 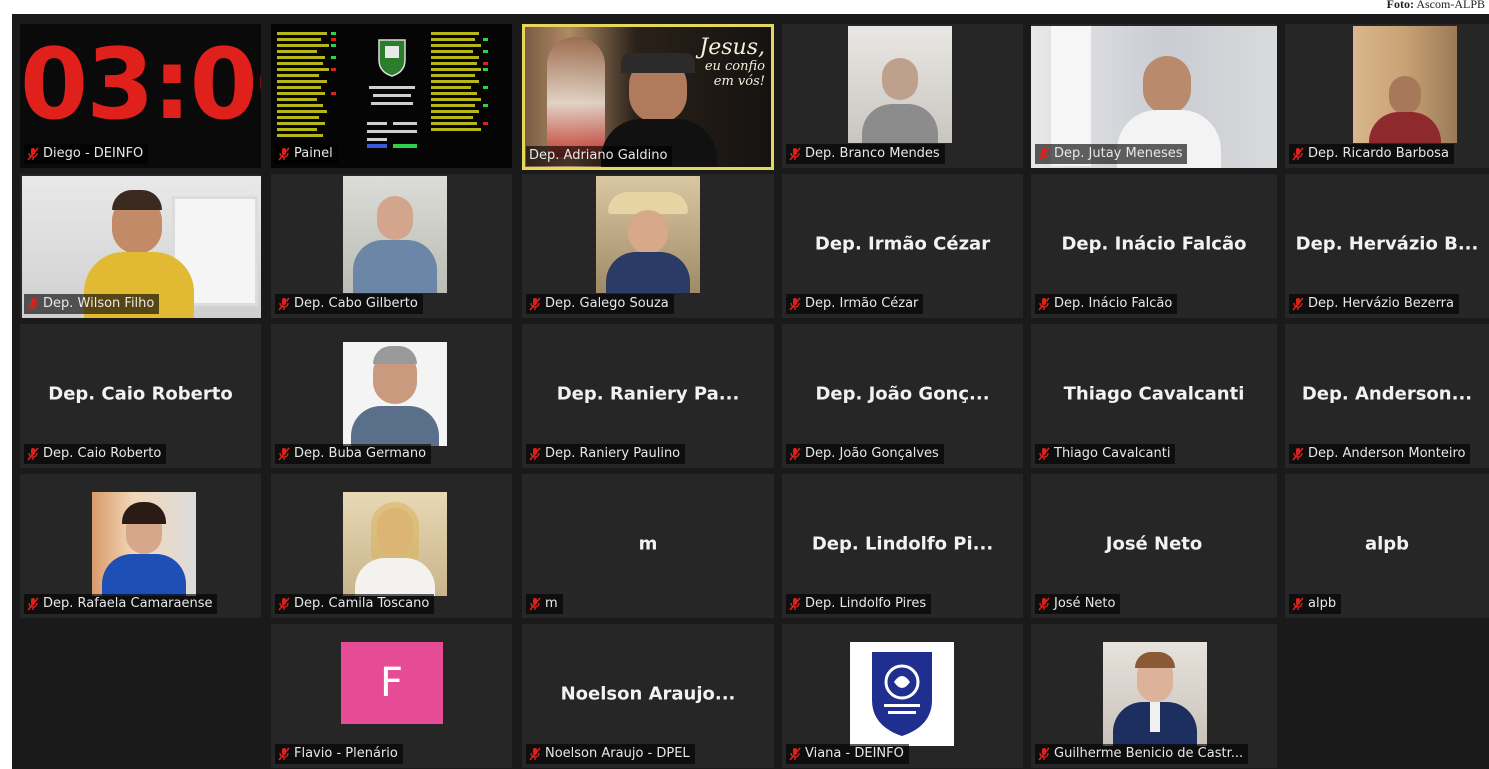 I want to click on participant-name-label: Flavio - Plenário, so click(x=339, y=754).